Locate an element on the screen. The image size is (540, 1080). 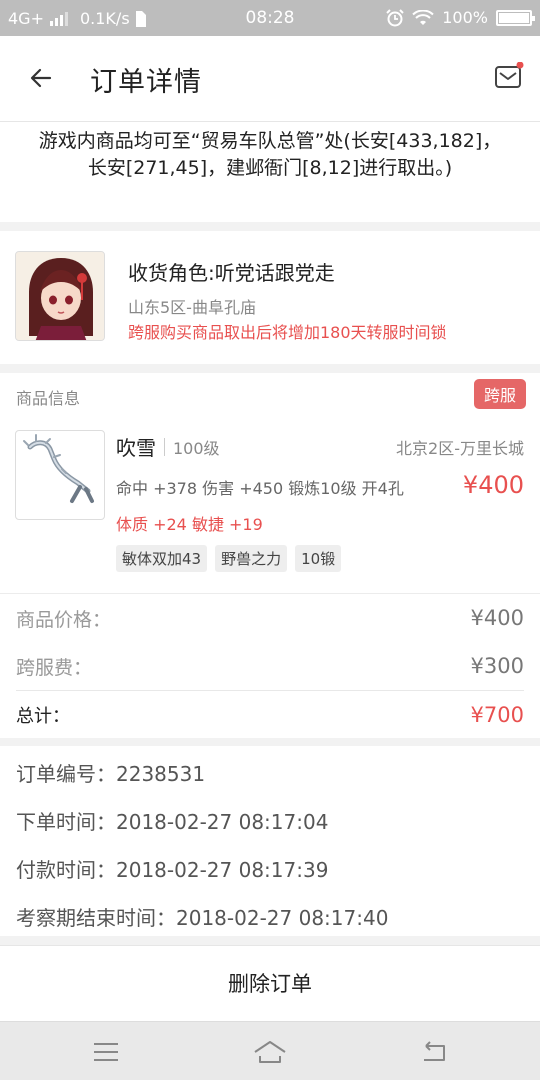
paid-time-row: 付款时间：2018-02-27 08:17:39 is located at coordinates (172, 868).